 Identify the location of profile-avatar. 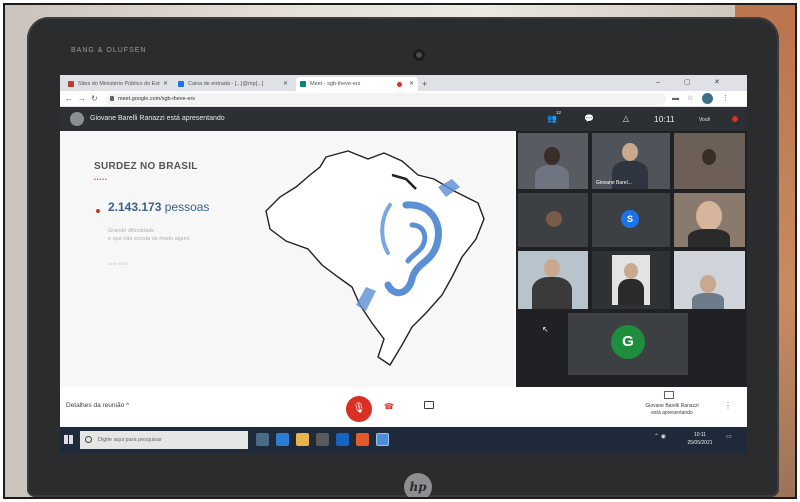
(707, 98).